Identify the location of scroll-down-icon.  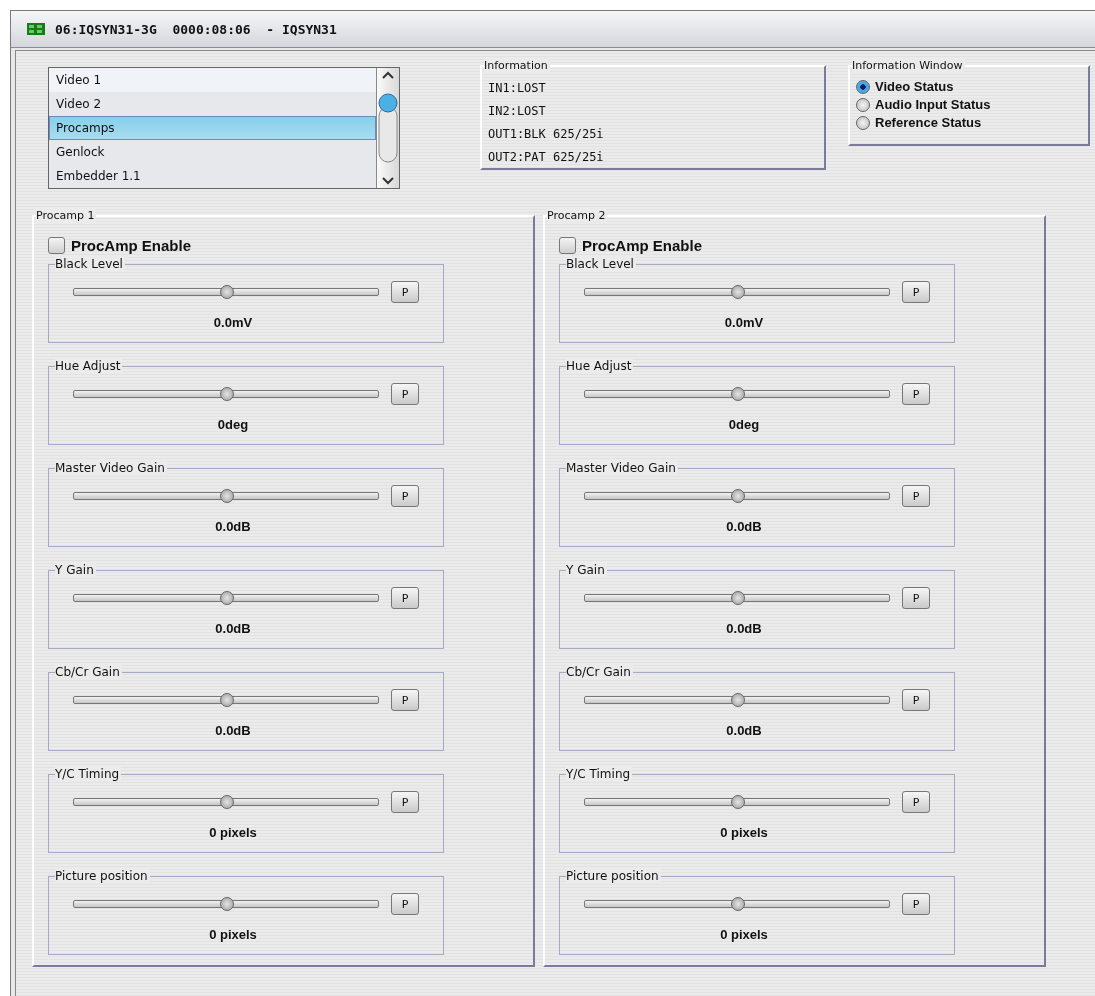
(388, 181).